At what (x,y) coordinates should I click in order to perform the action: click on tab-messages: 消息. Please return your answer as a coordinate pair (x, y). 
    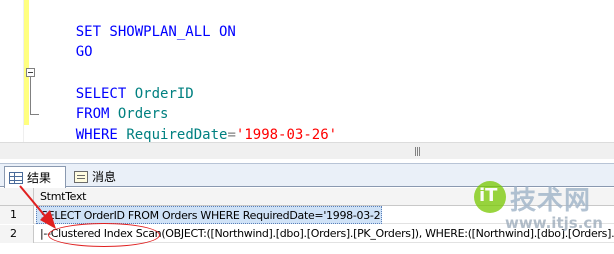
    Looking at the image, I should click on (96, 176).